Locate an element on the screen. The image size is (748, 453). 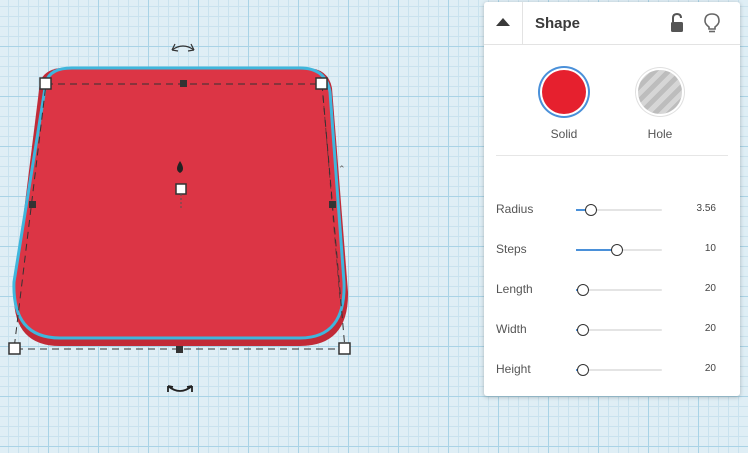
width-value: 20 is located at coordinates (710, 328).